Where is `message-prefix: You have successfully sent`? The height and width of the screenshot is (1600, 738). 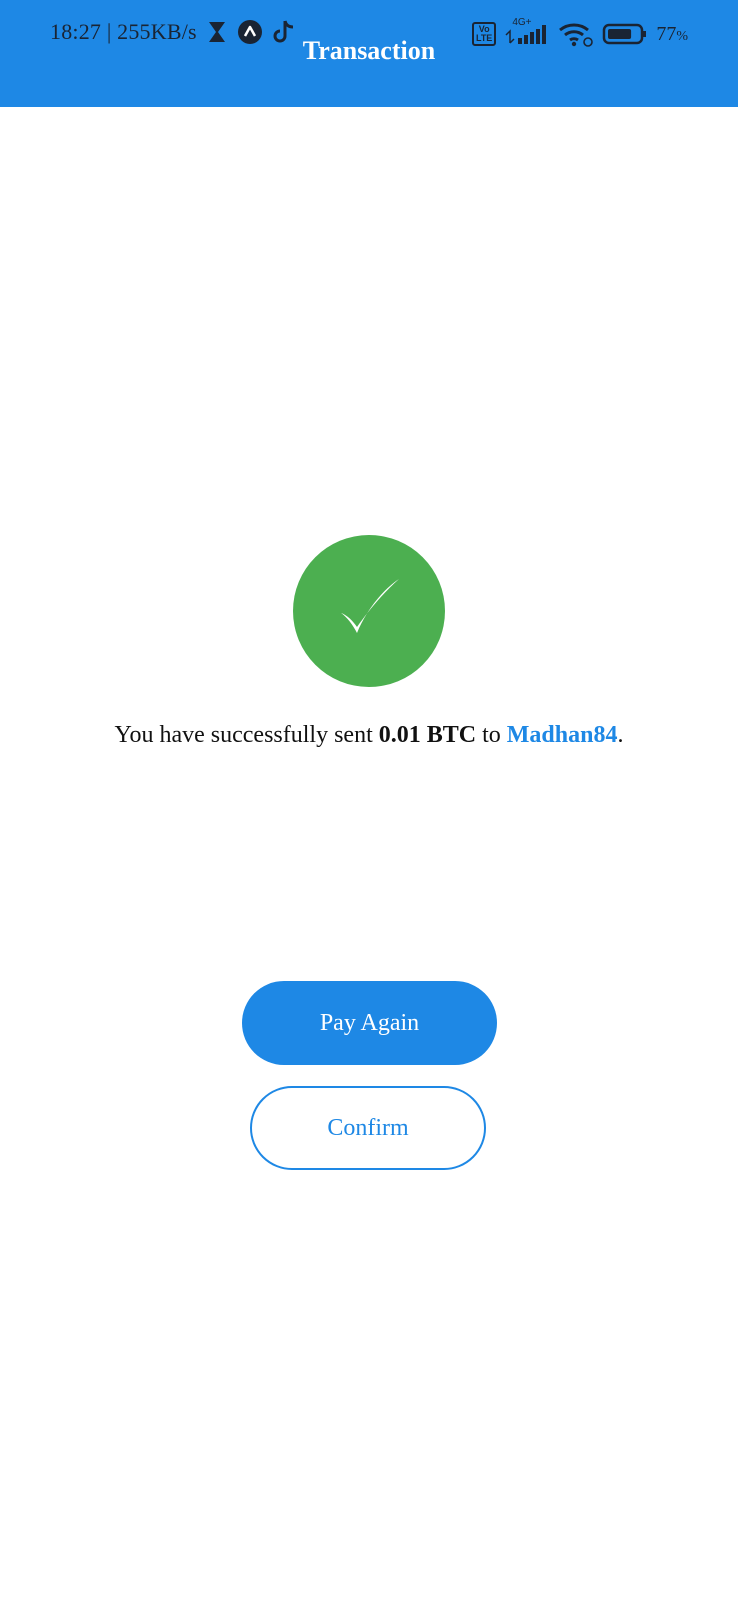 message-prefix: You have successfully sent is located at coordinates (246, 735).